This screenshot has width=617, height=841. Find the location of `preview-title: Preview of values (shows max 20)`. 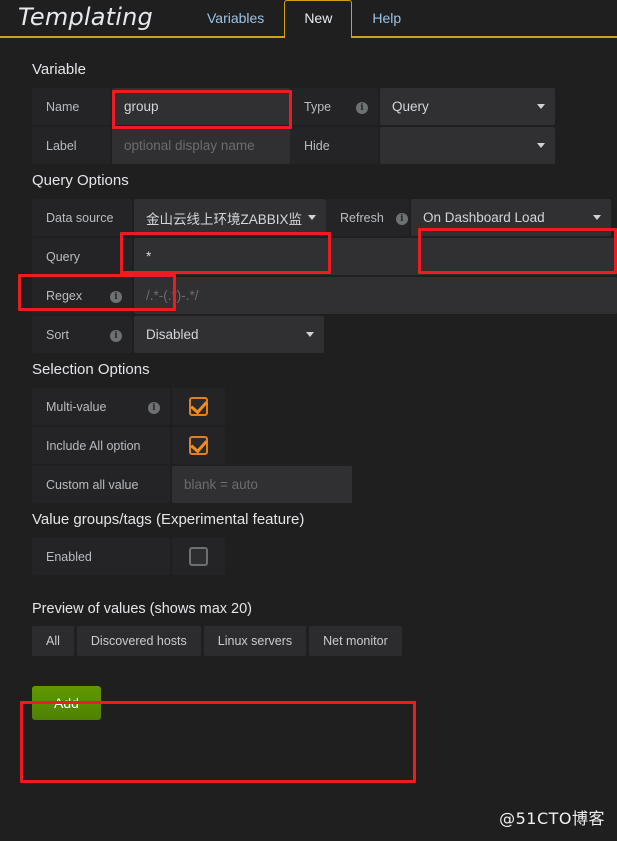

preview-title: Preview of values (shows max 20) is located at coordinates (142, 609).